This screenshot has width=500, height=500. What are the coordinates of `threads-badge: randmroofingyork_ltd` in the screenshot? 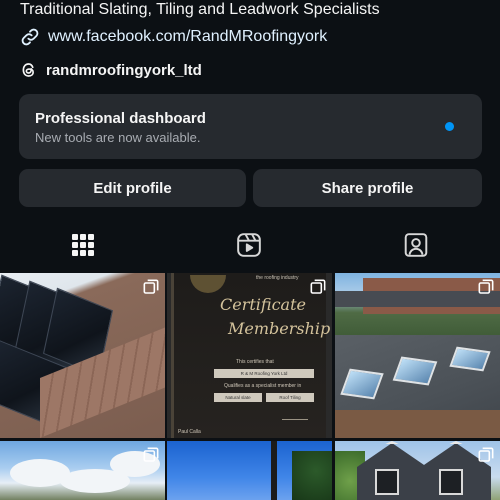 It's located at (111, 70).